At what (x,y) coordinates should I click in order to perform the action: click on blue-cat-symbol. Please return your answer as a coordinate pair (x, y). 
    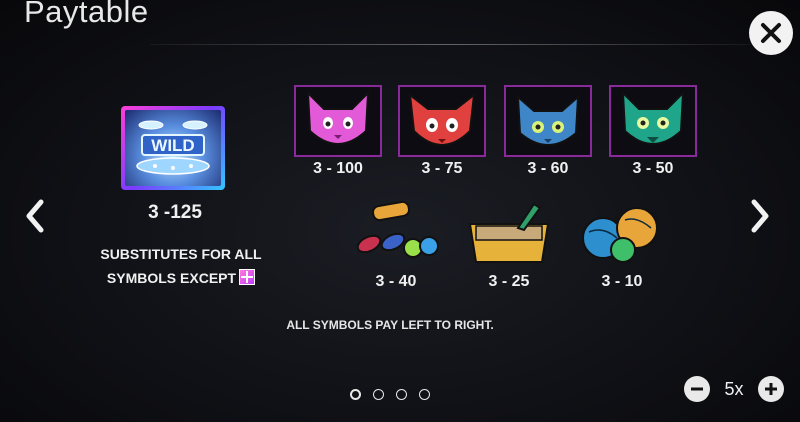
    Looking at the image, I should click on (548, 121).